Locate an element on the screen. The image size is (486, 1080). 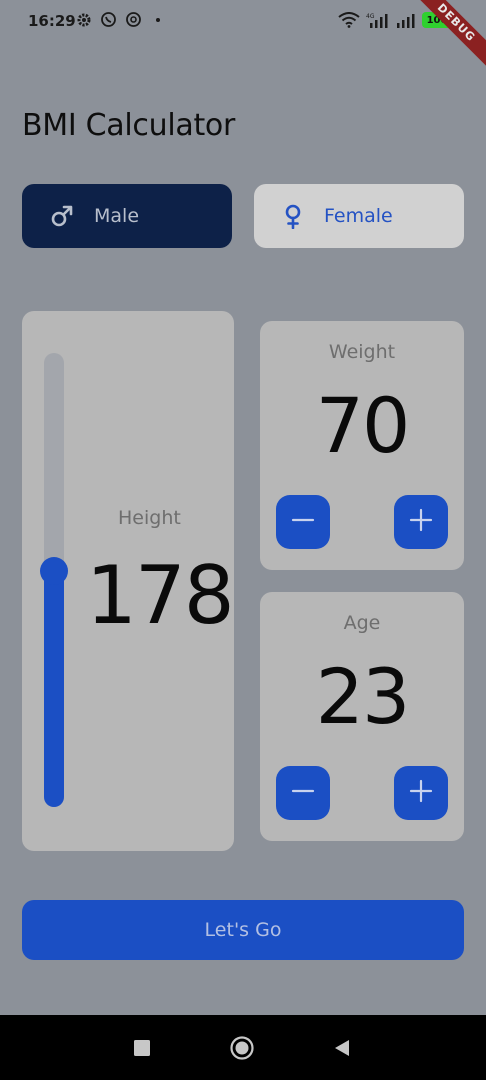
home-circle-icon is located at coordinates (242, 1048).